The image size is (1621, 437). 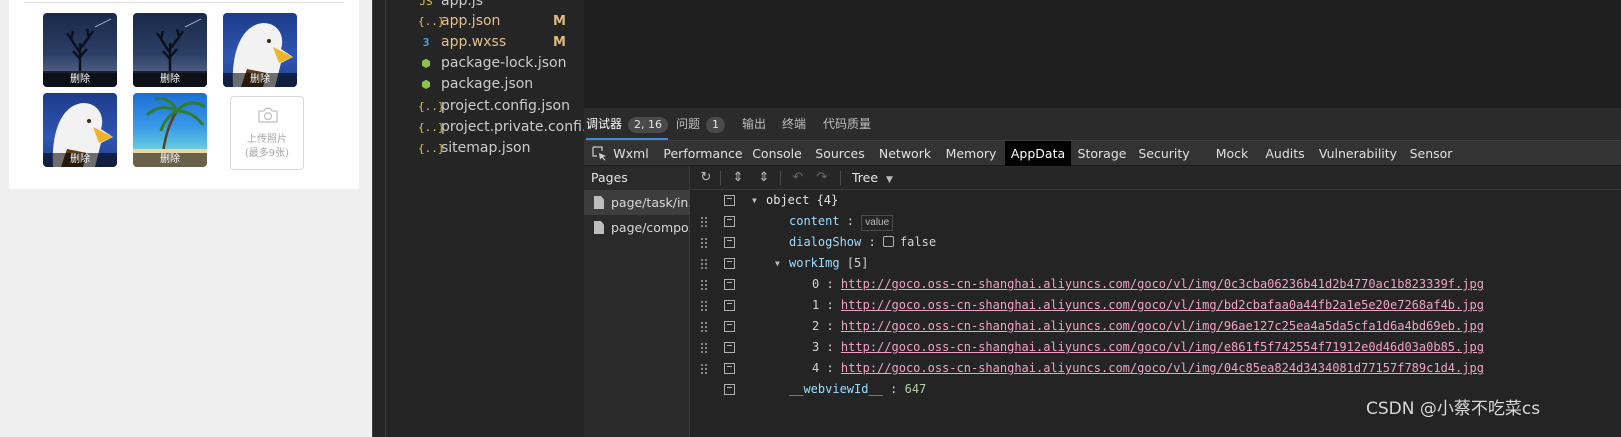 I want to click on view-mode-select: Tree ▼, so click(x=872, y=178).